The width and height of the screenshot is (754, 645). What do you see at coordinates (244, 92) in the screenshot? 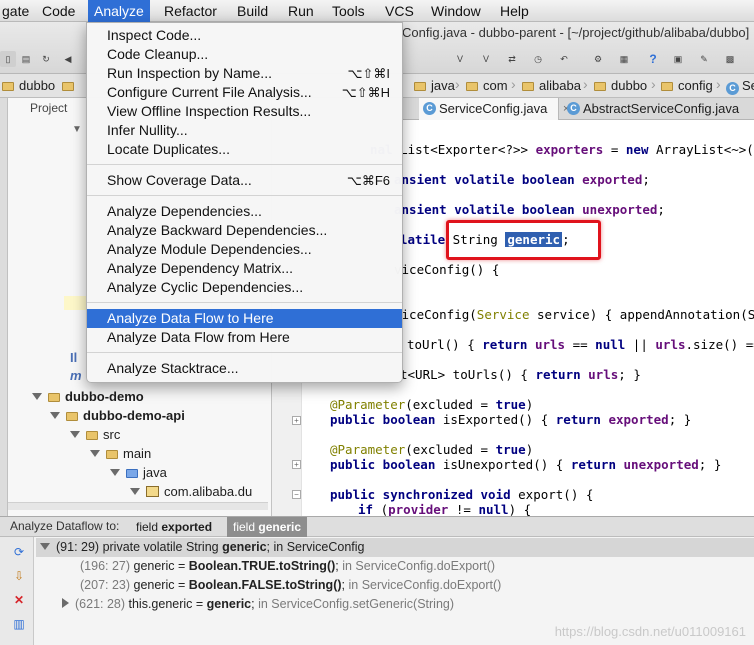
I see `menu-item-configure-file-analysis: Configure Current File Analysis... ⌥⇧⌘H` at bounding box center [244, 92].